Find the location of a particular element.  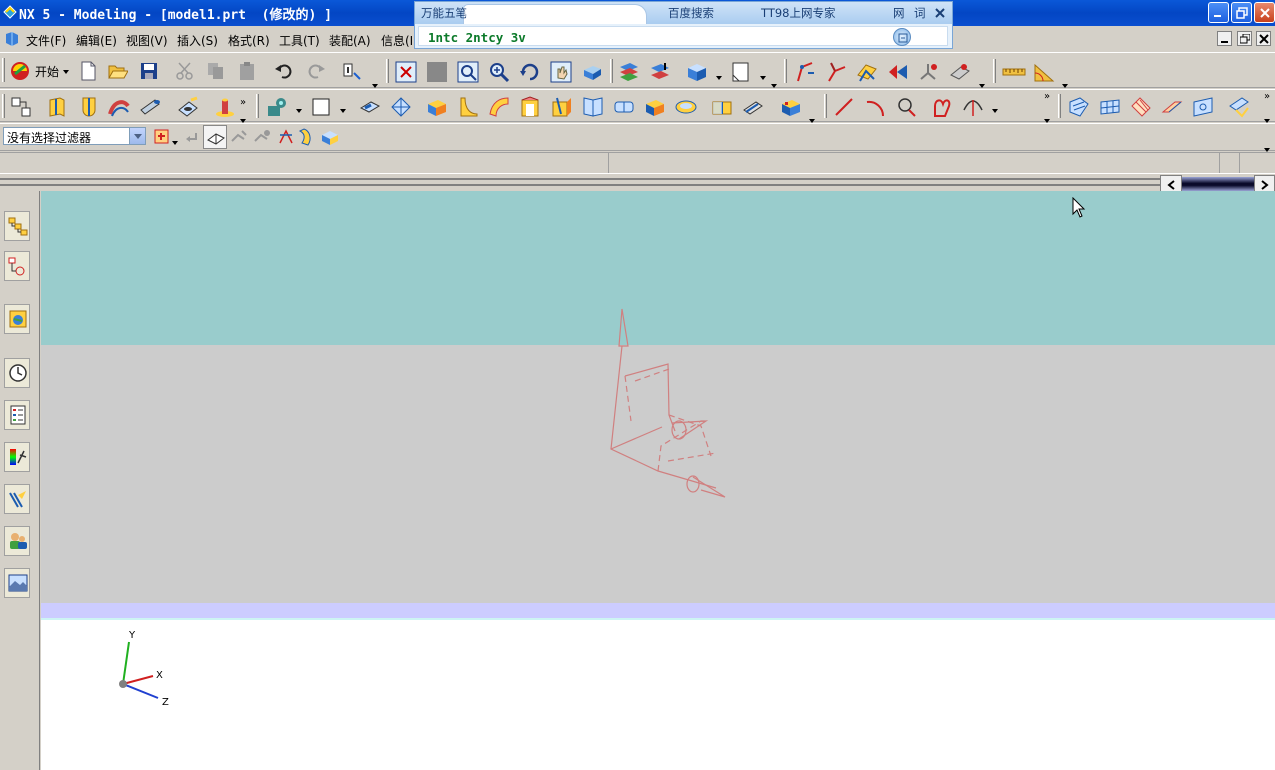

information-button is located at coordinates (352, 71).